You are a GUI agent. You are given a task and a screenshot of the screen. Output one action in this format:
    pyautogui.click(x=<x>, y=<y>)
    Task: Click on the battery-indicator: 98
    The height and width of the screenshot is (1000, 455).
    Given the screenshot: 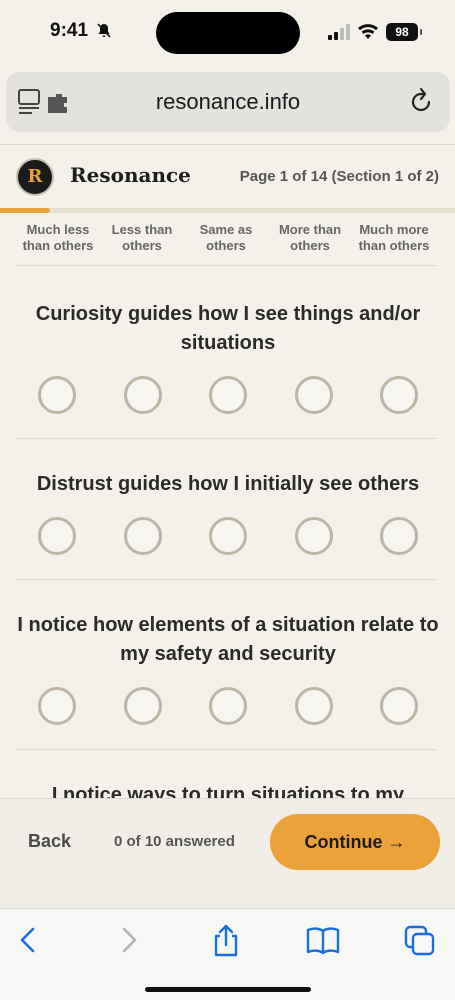 What is the action you would take?
    pyautogui.click(x=404, y=32)
    